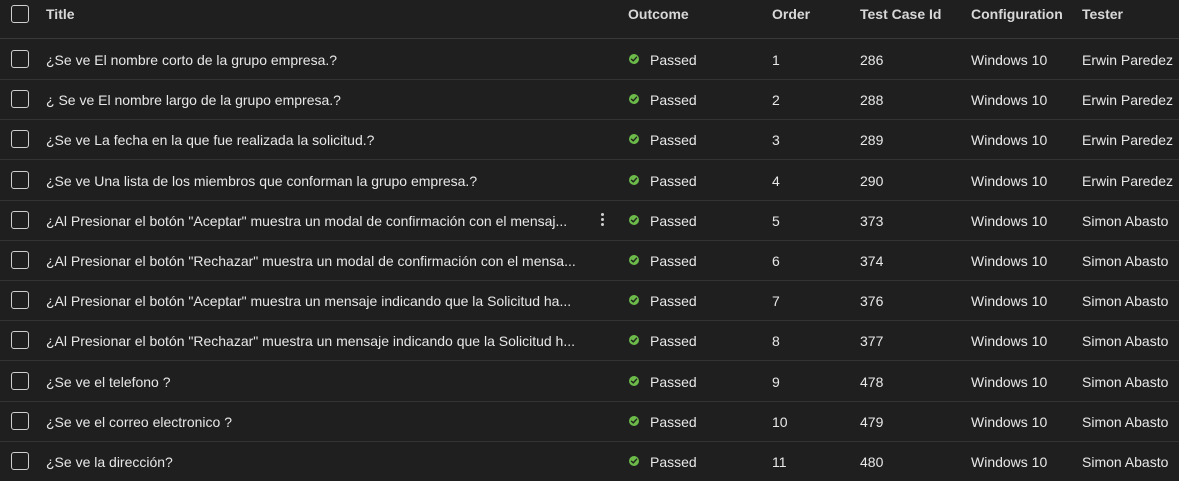 Image resolution: width=1179 pixels, height=481 pixels. What do you see at coordinates (1017, 14) in the screenshot?
I see `column-header-configuration: Configuration` at bounding box center [1017, 14].